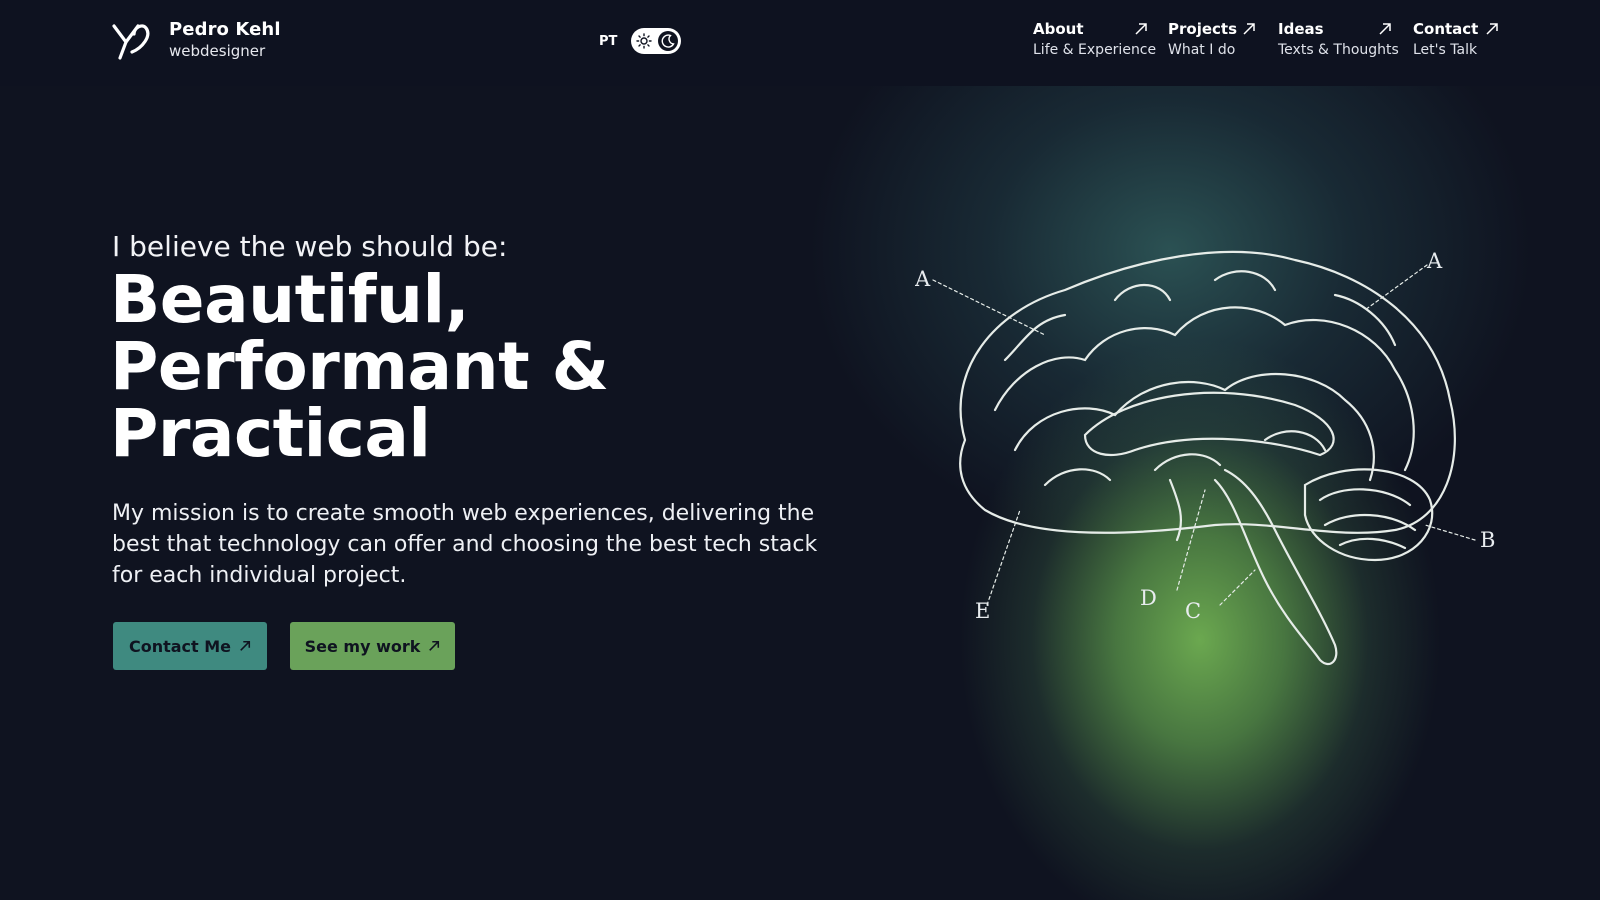 Image resolution: width=1600 pixels, height=900 pixels. I want to click on nav-contact-title: Contact, so click(1446, 29).